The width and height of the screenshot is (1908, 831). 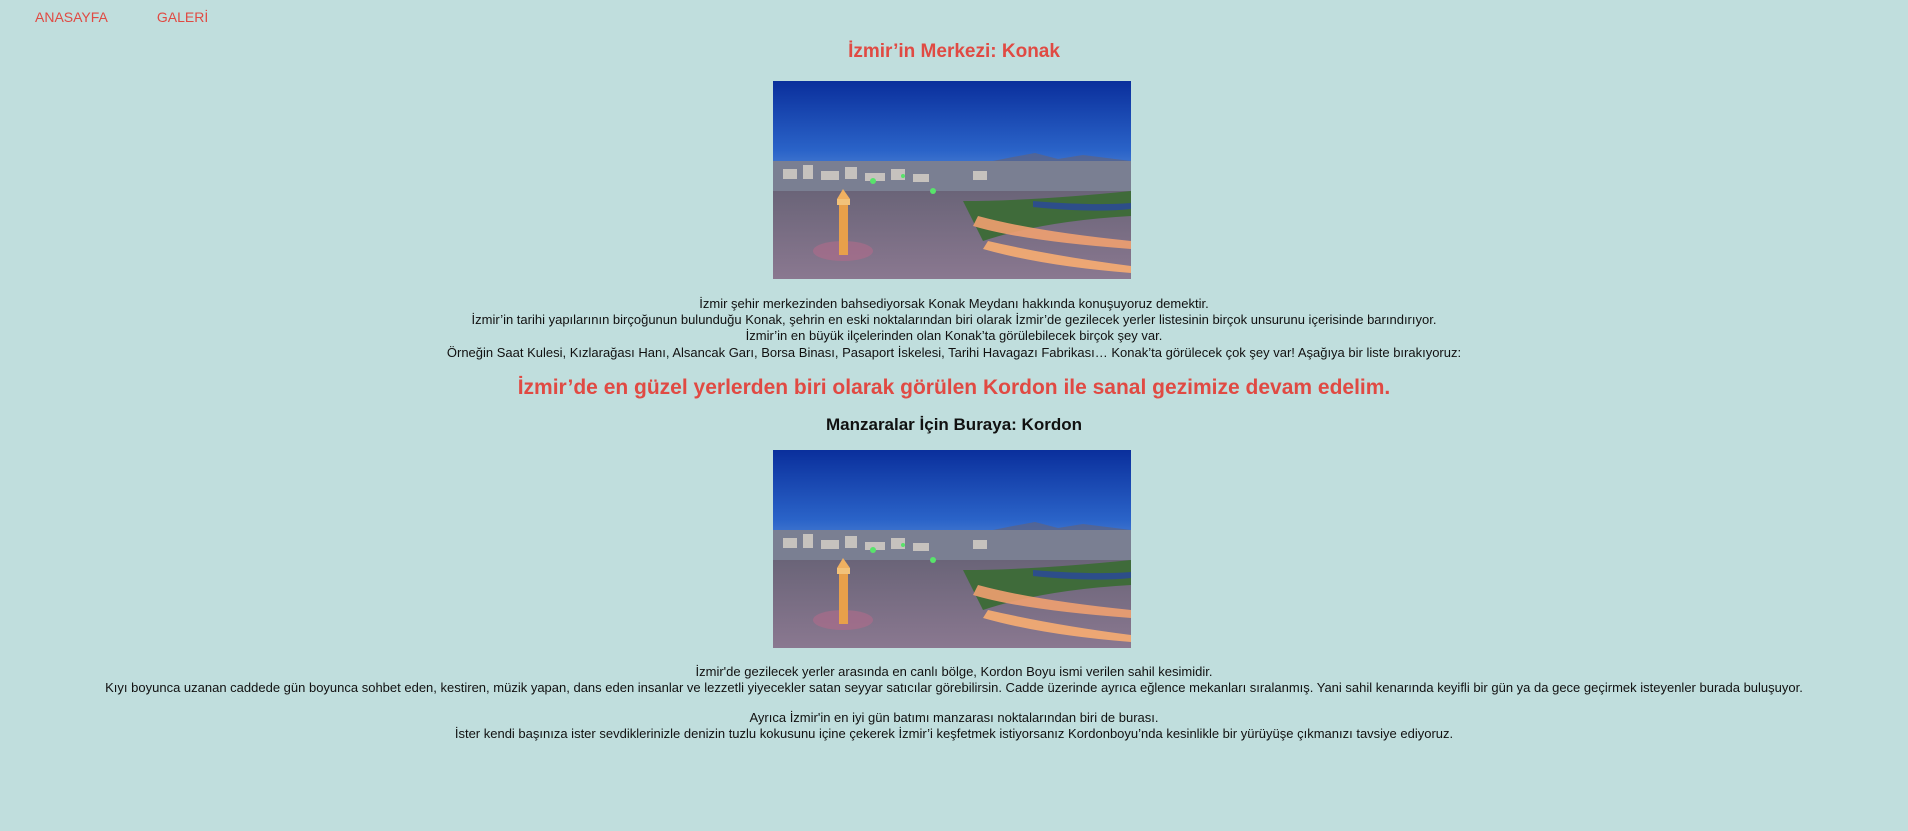 I want to click on kordon-photo, so click(x=952, y=549).